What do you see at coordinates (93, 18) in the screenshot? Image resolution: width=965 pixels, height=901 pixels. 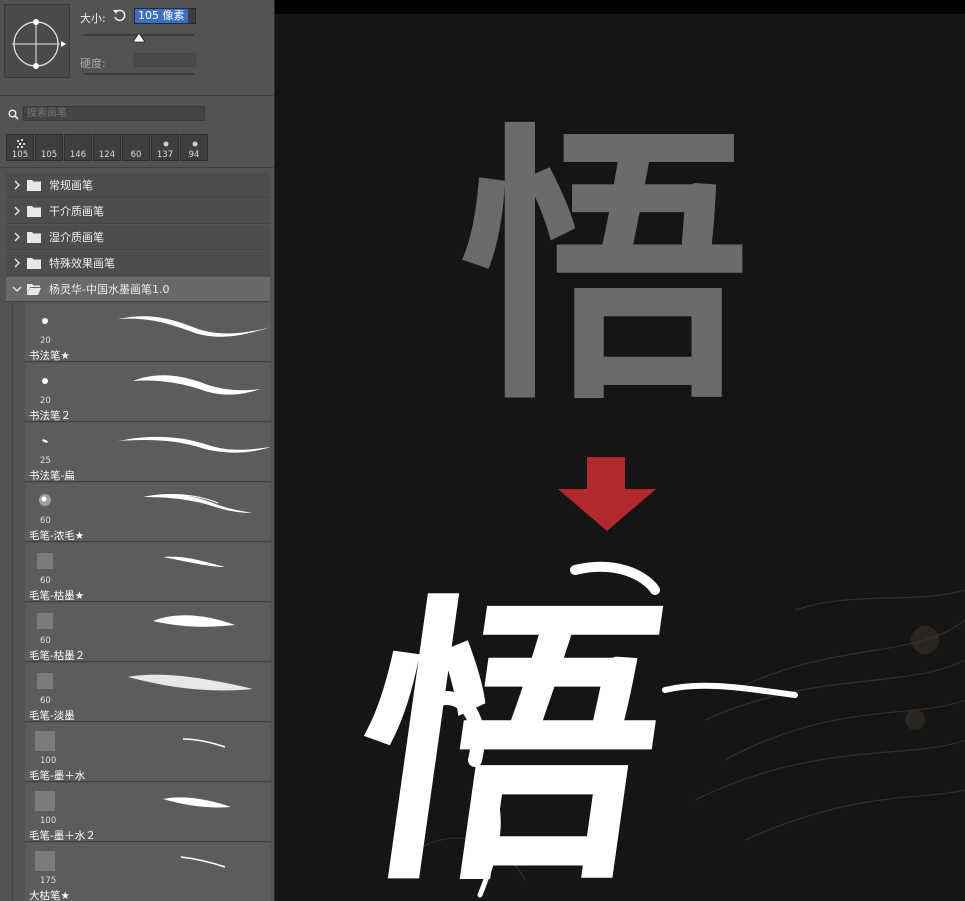 I see `size-label: 大小:` at bounding box center [93, 18].